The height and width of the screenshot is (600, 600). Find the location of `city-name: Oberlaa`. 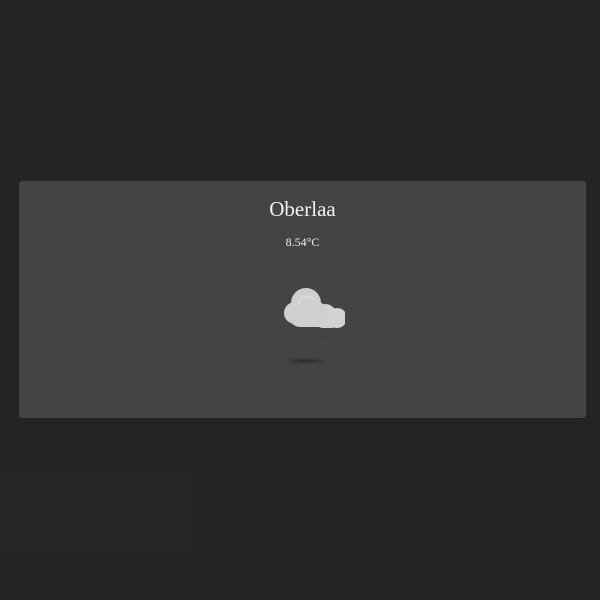

city-name: Oberlaa is located at coordinates (302, 209).